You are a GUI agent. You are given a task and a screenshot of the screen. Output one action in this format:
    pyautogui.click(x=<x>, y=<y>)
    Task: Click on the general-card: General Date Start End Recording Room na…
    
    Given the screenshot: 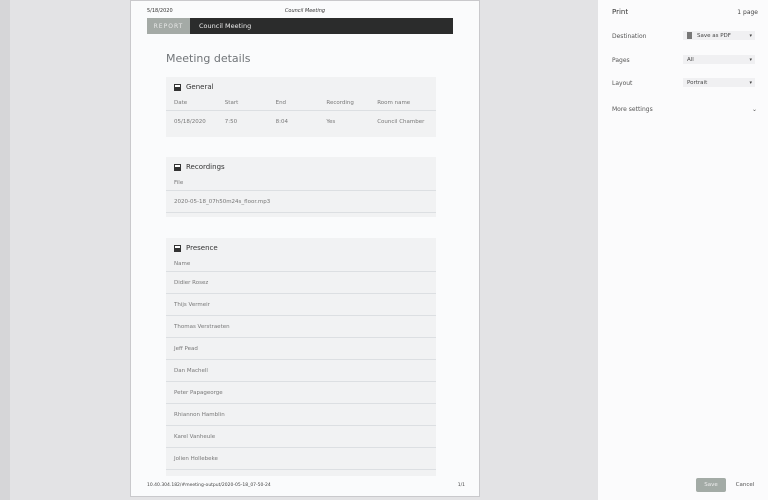 What is the action you would take?
    pyautogui.click(x=301, y=107)
    